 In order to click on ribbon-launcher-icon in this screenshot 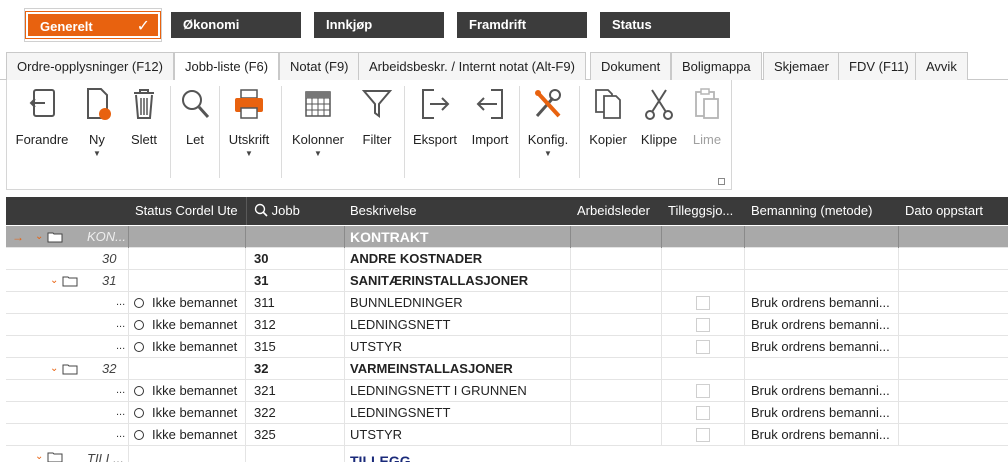, I will do `click(721, 181)`.